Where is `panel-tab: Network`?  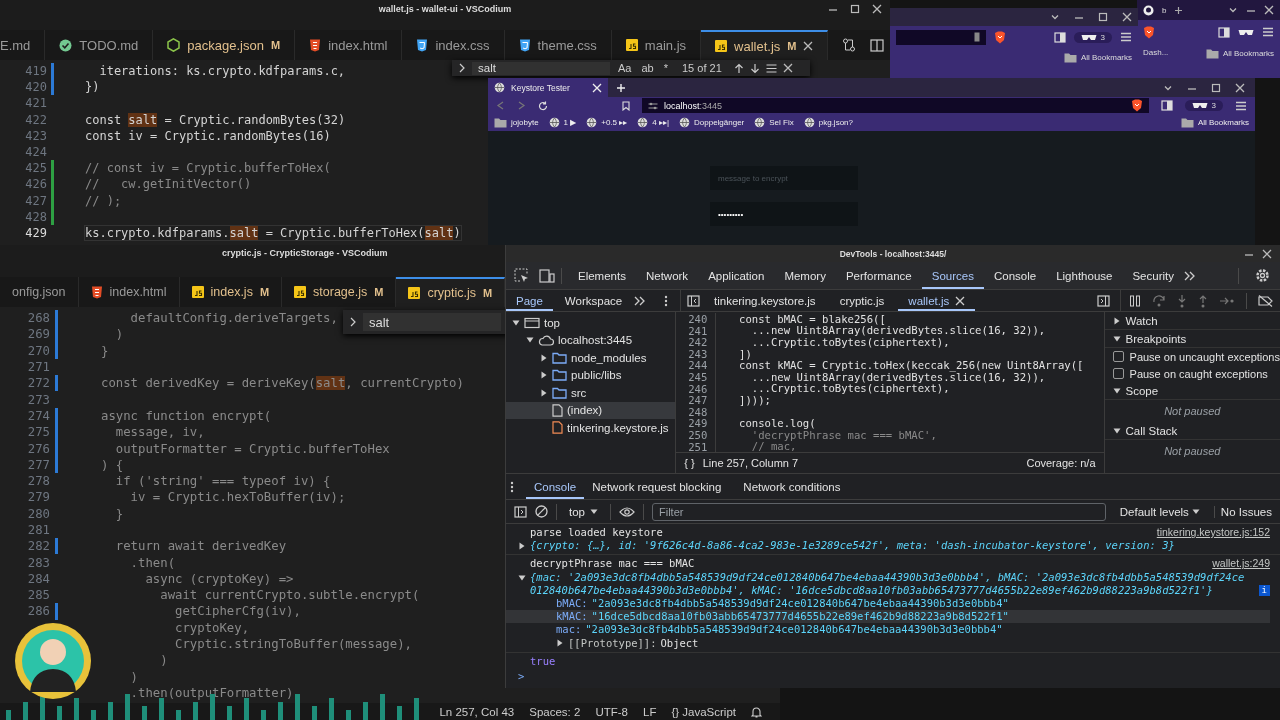 panel-tab: Network is located at coordinates (667, 275).